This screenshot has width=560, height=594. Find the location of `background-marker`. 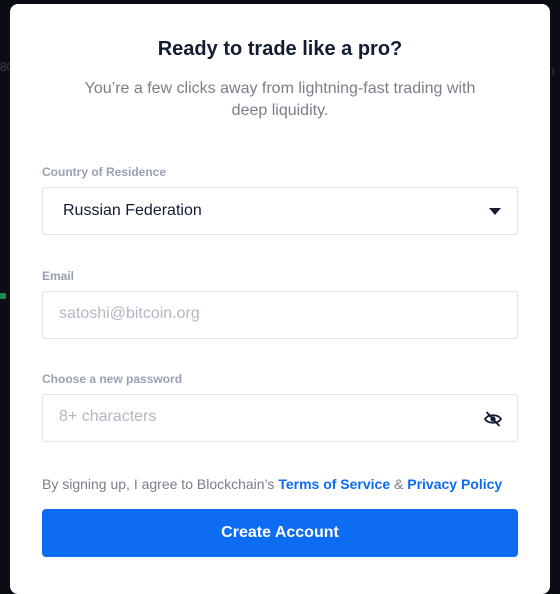

background-marker is located at coordinates (3, 296).